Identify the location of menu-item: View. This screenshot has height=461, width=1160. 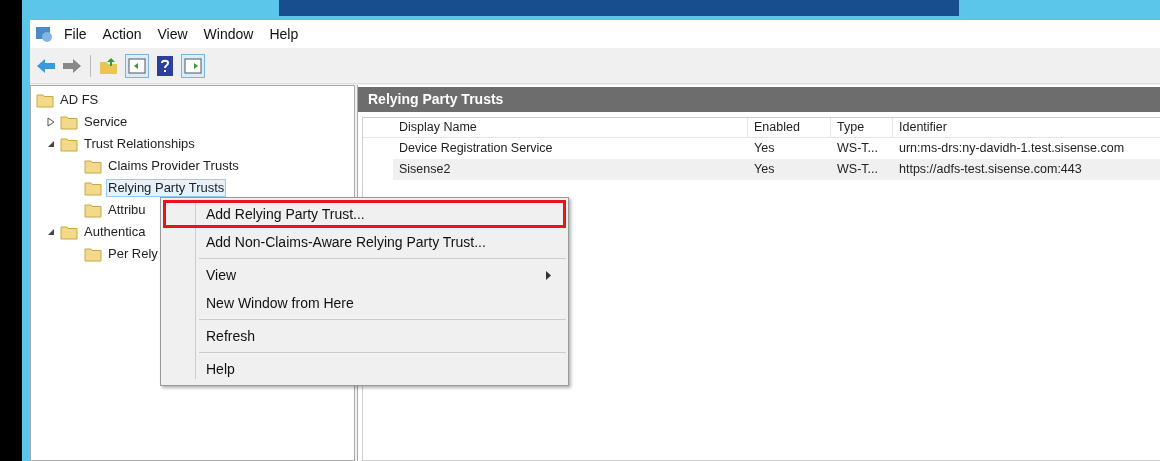
(172, 34).